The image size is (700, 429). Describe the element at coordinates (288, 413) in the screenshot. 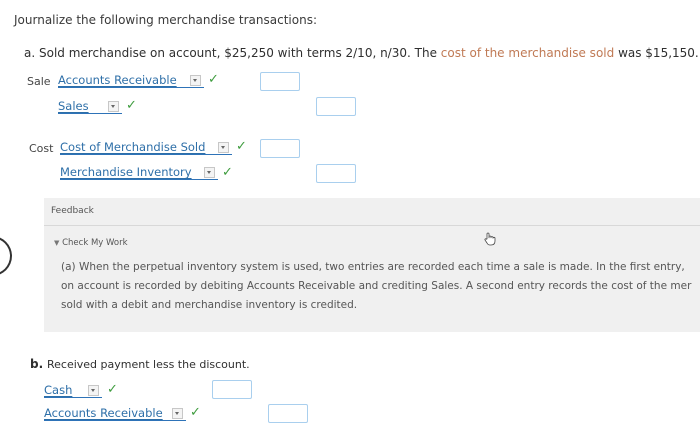

I see `part-b-credit-amount-input` at that location.